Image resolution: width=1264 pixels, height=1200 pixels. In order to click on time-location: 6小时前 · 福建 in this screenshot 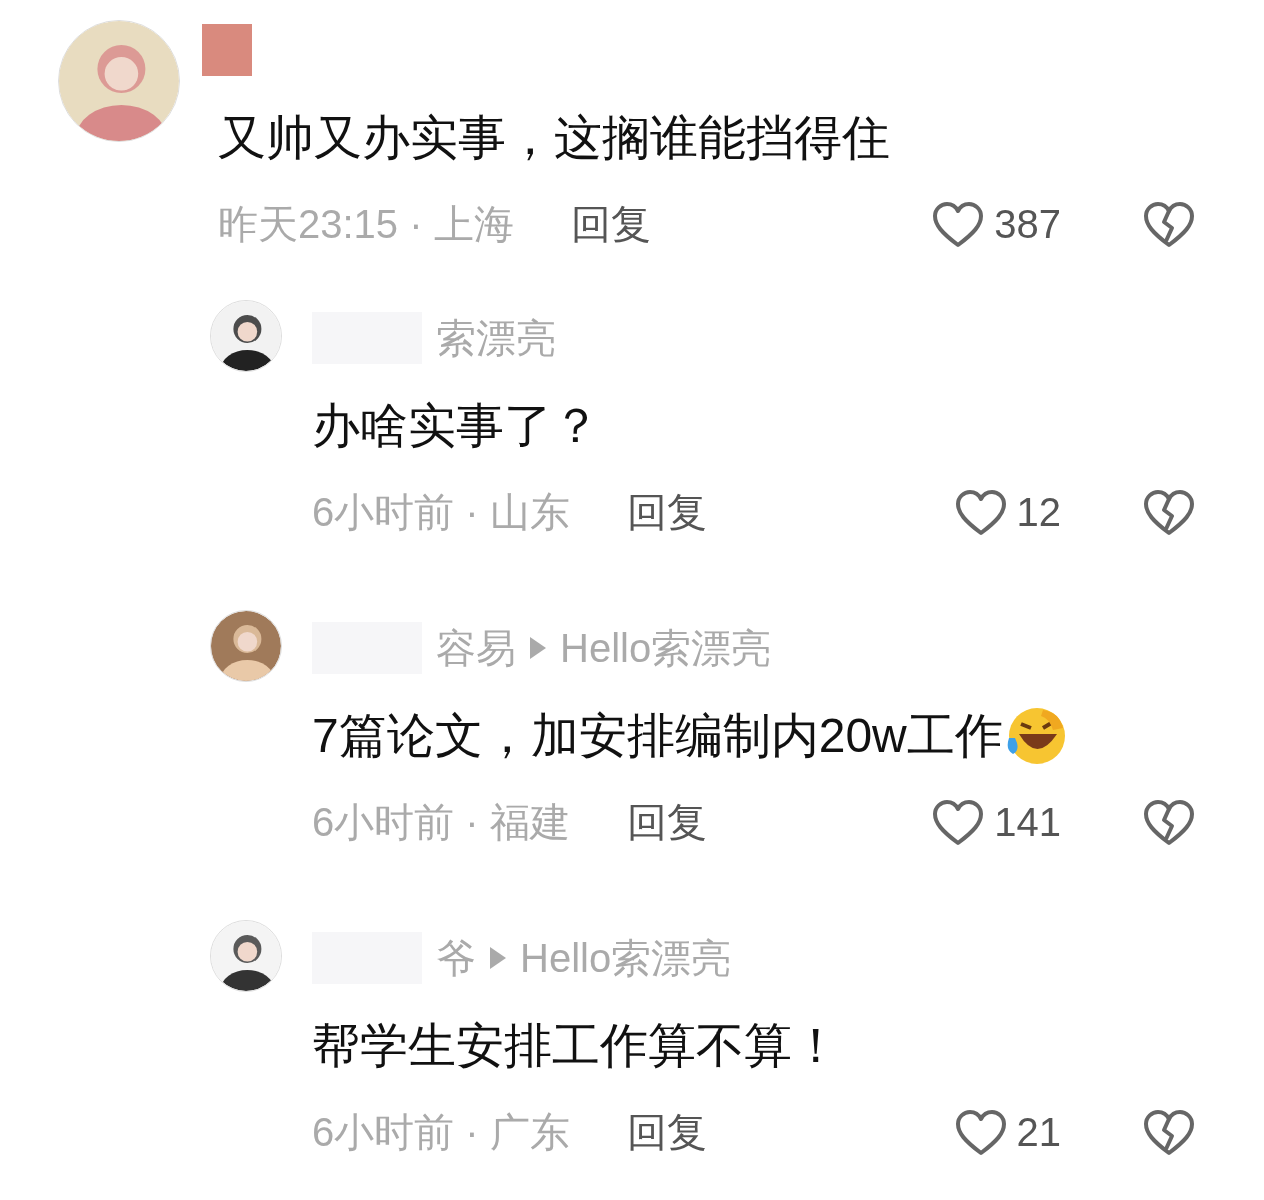, I will do `click(441, 822)`.